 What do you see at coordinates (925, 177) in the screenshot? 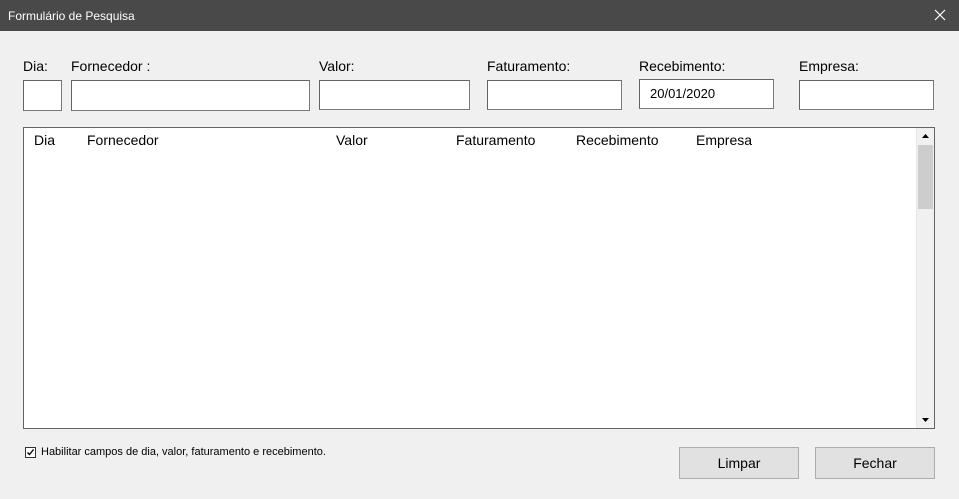
I see `scroll-thumb` at bounding box center [925, 177].